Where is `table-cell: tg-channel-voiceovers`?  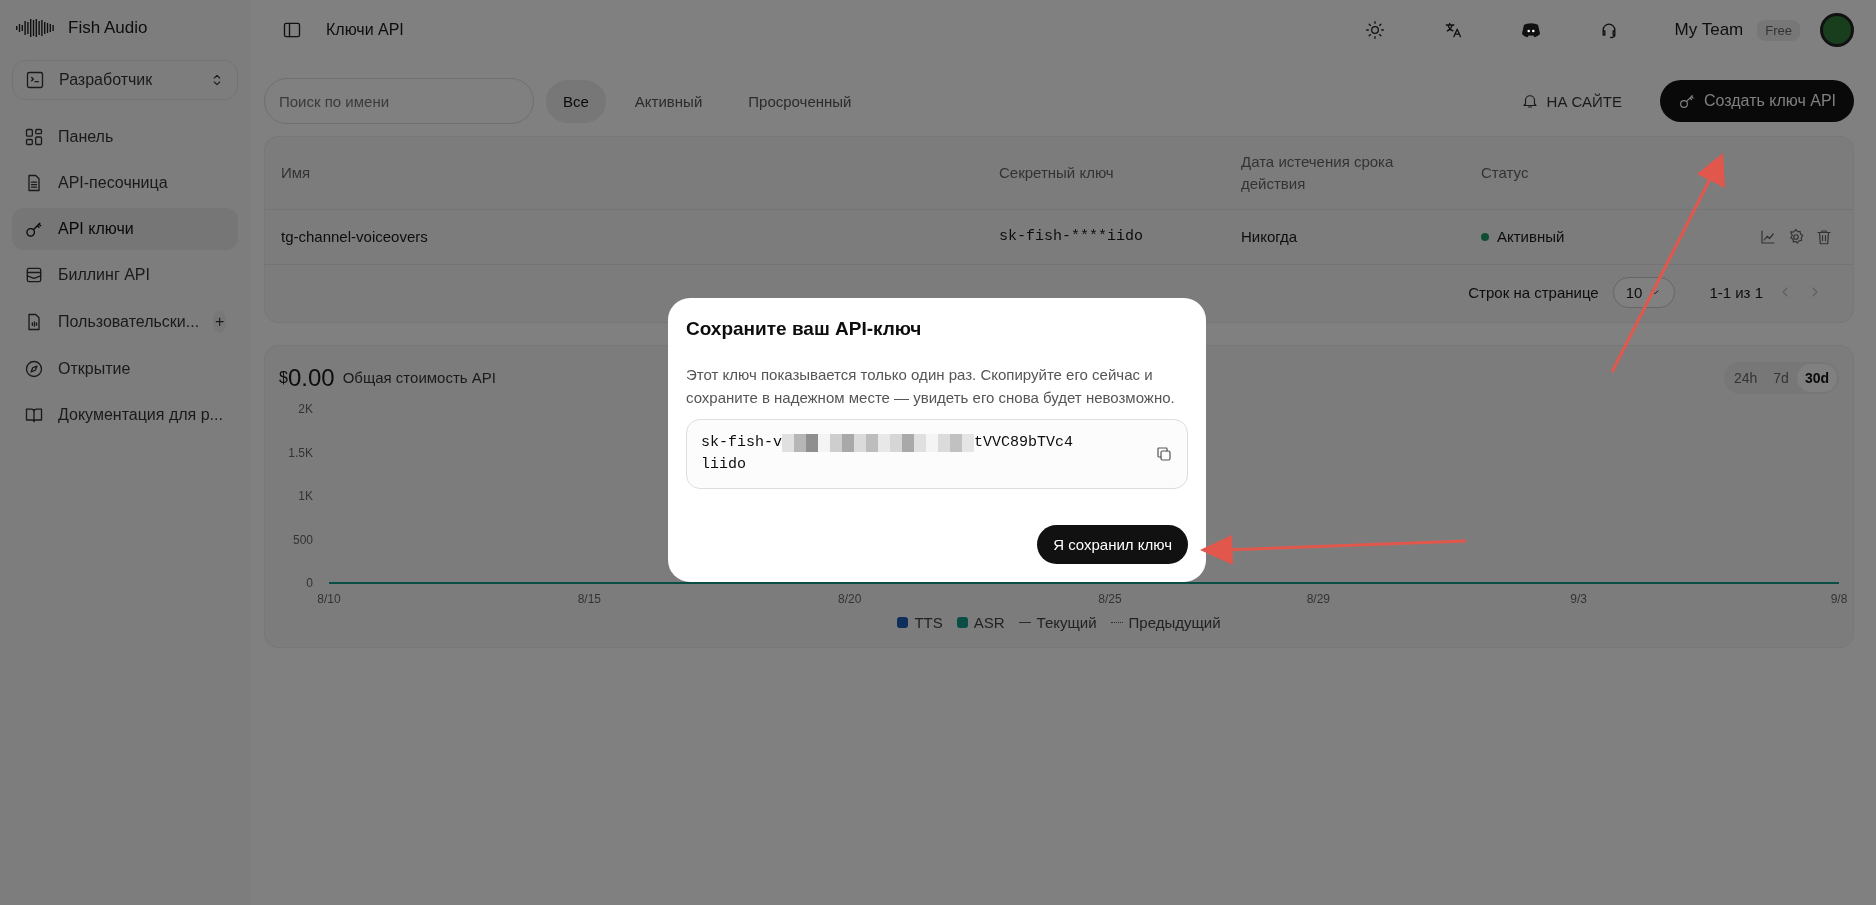
table-cell: tg-channel-voiceovers is located at coordinates (624, 236).